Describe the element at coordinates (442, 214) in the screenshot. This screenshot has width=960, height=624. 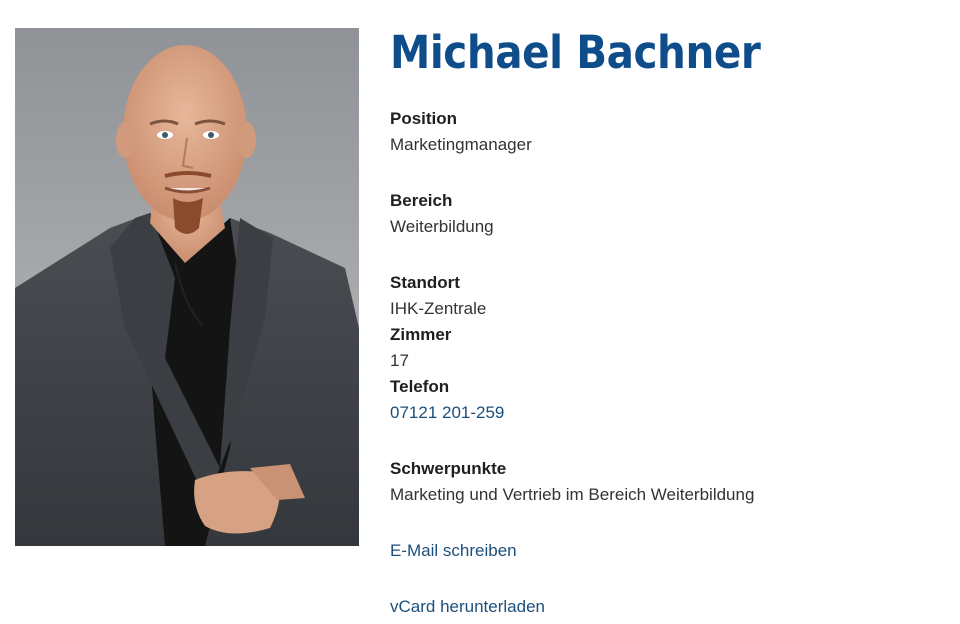
I see `bereich-section: Bereich Weiterbildung` at that location.